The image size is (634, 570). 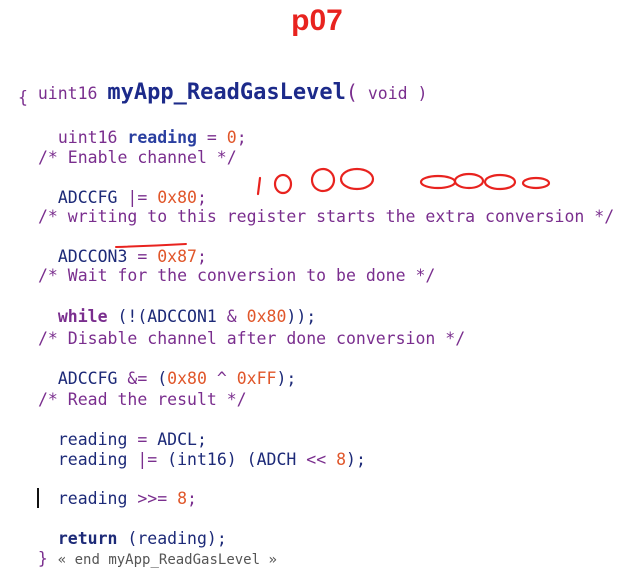 What do you see at coordinates (137, 157) in the screenshot?
I see `comment-enable-channel: /* Enable channel */` at bounding box center [137, 157].